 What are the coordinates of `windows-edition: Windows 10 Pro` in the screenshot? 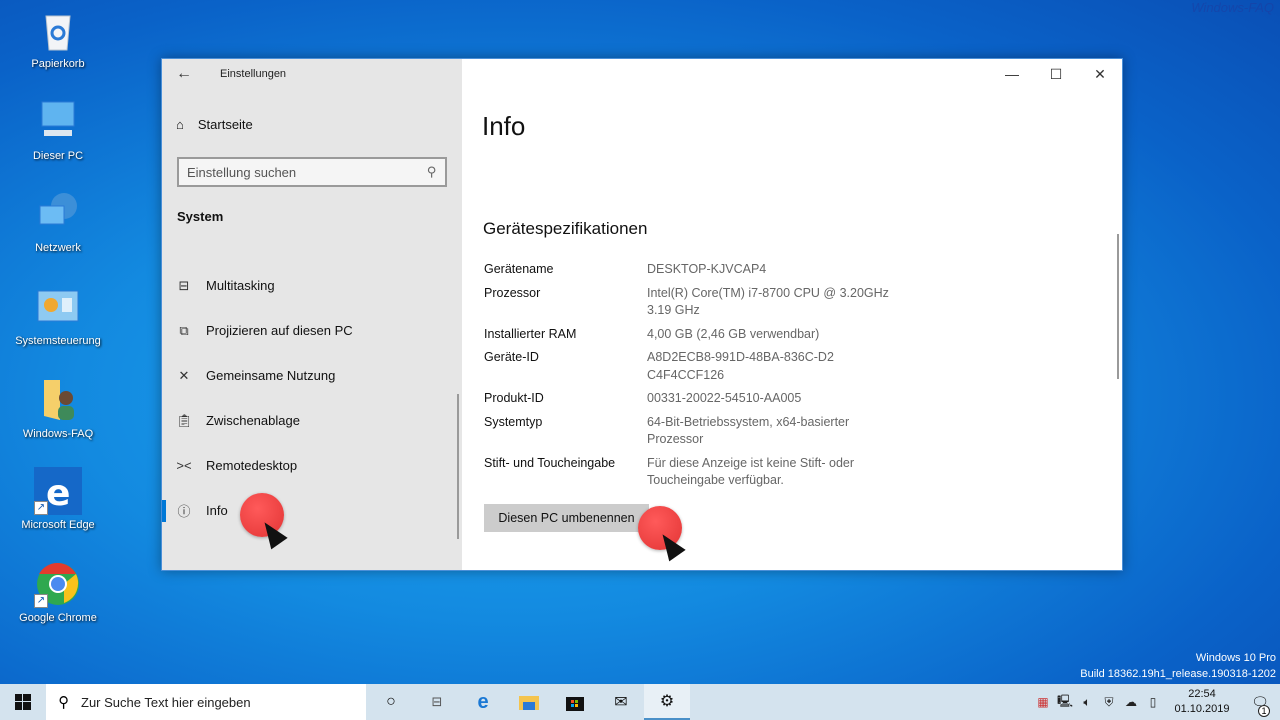 It's located at (1235, 658).